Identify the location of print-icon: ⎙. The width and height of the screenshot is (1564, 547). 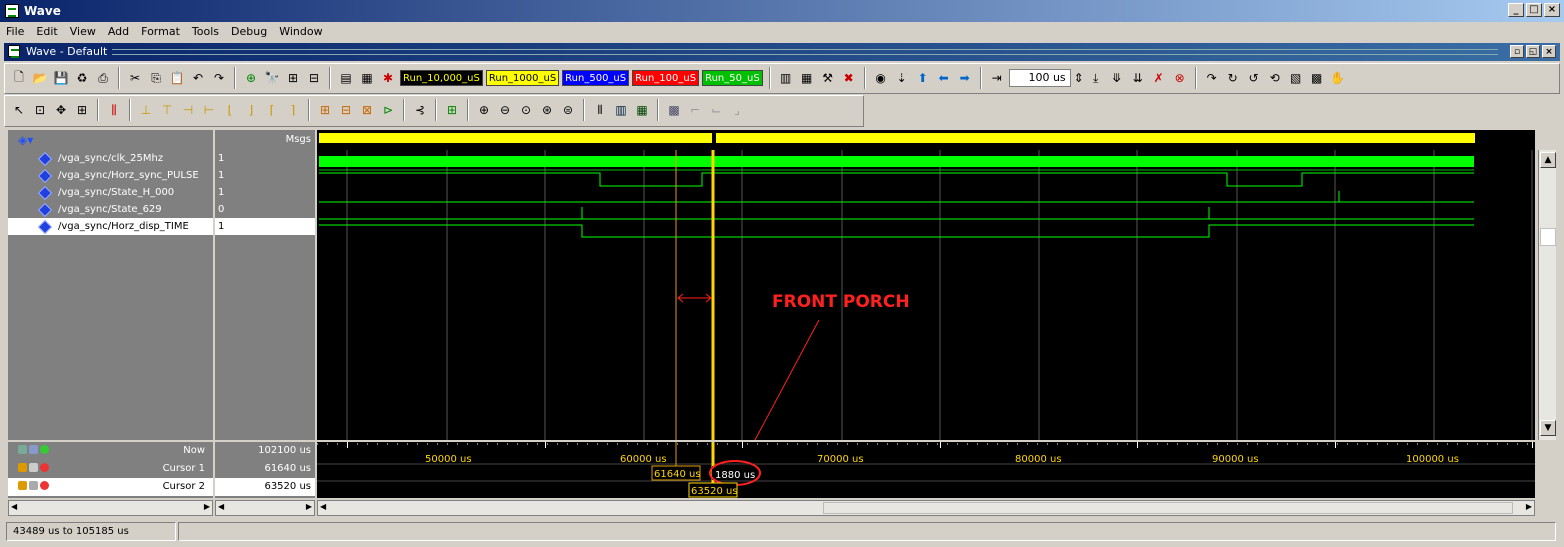
(103, 78).